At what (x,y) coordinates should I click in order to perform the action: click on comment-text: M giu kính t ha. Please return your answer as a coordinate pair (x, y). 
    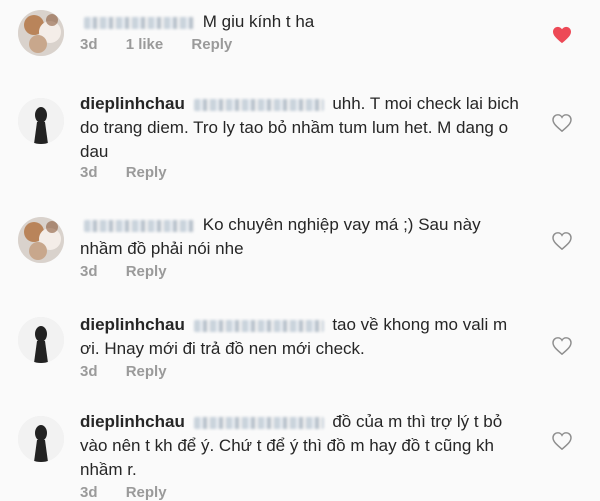
    Looking at the image, I should click on (300, 22).